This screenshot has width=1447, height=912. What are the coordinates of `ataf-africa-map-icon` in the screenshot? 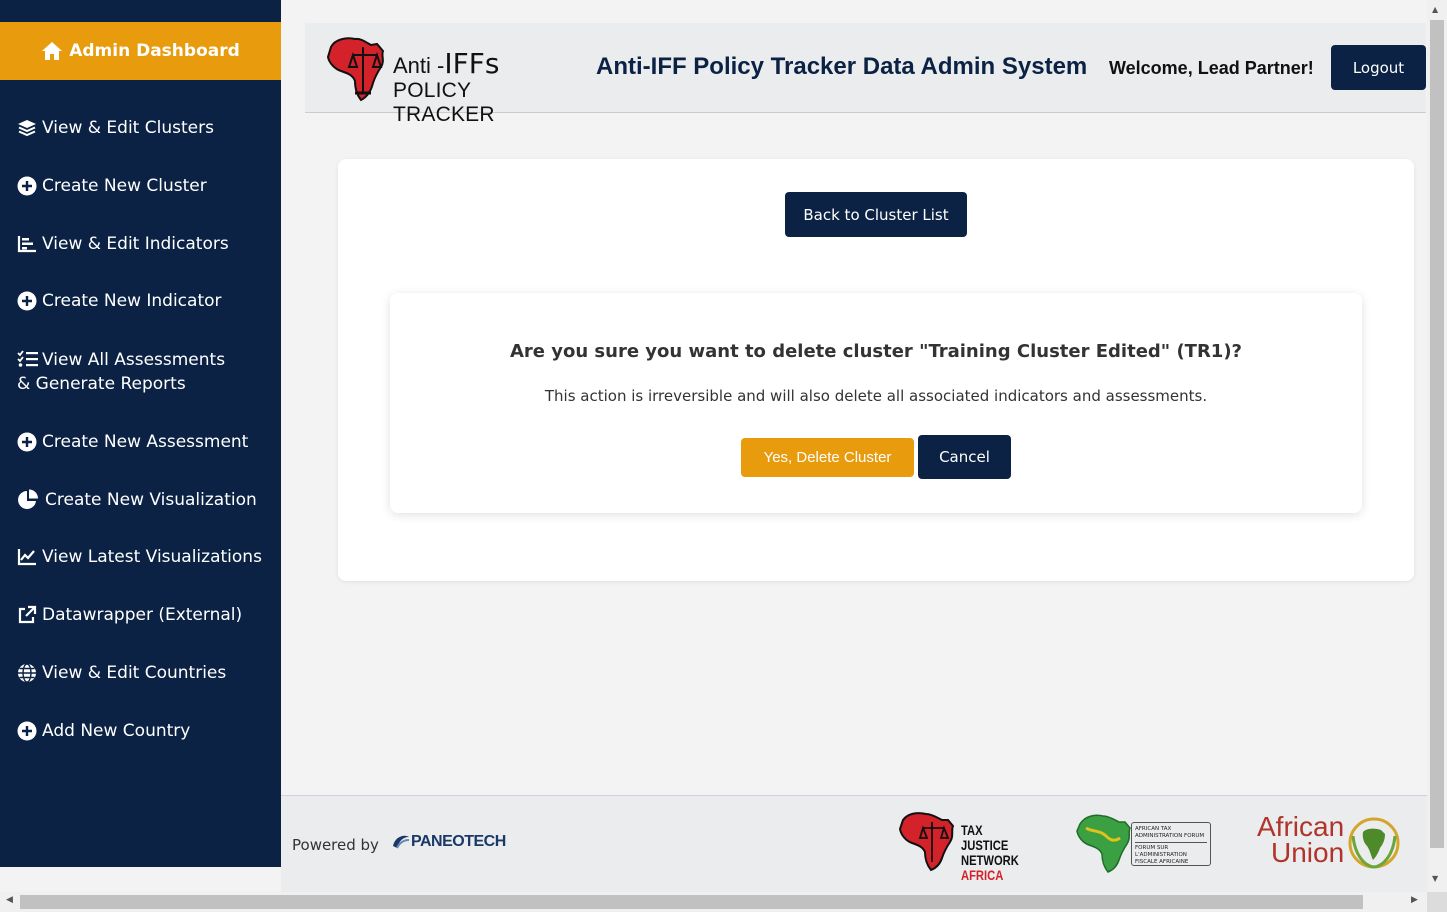 It's located at (1103, 843).